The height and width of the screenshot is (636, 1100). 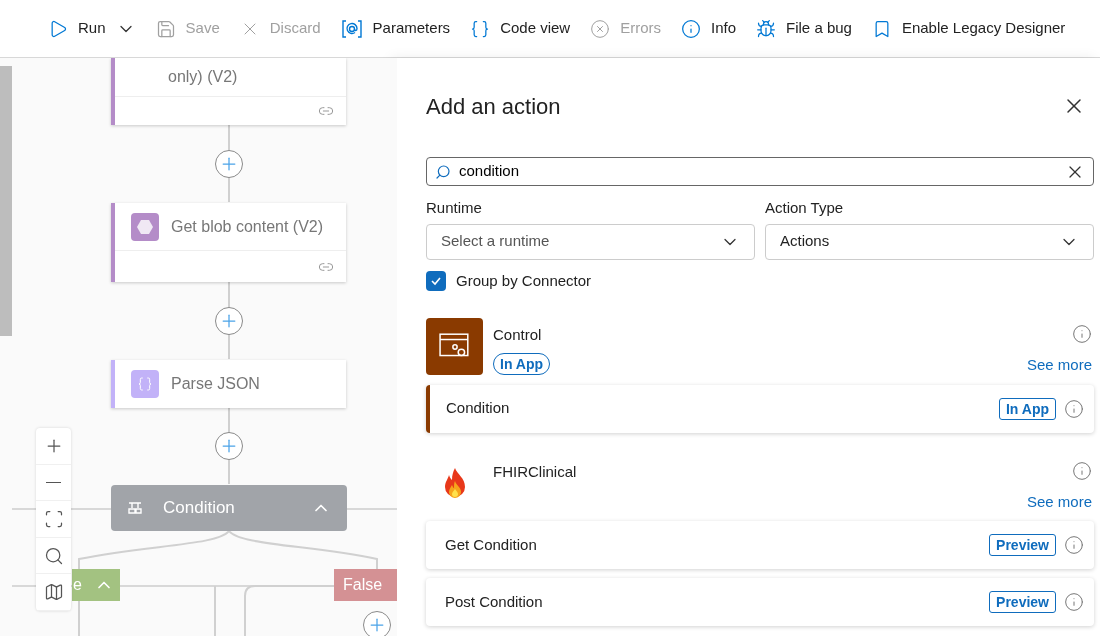 I want to click on map-icon, so click(x=53, y=592).